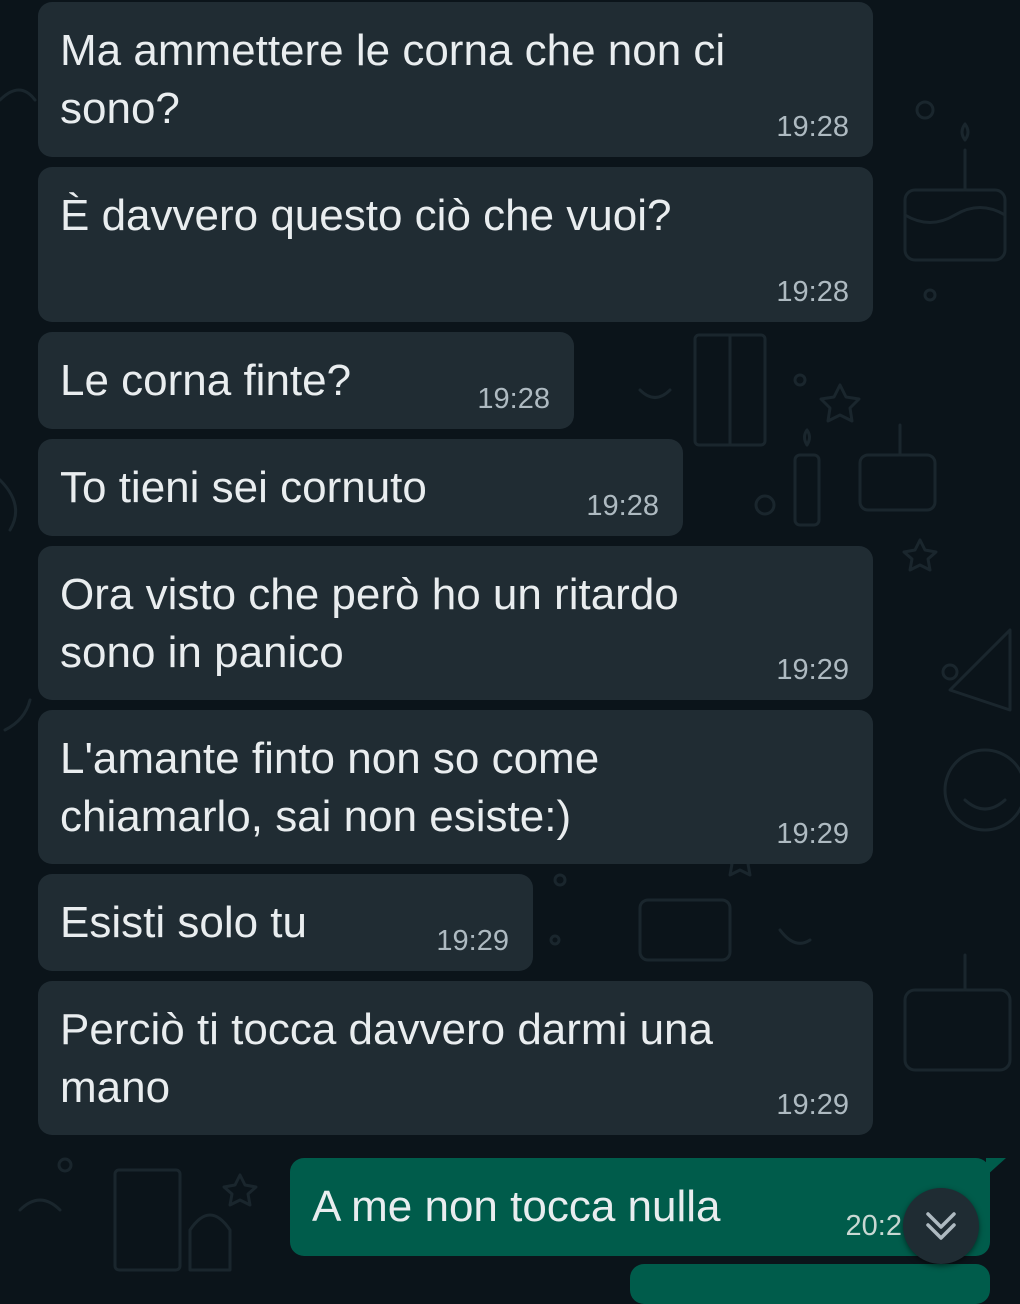 The height and width of the screenshot is (1304, 1020). I want to click on message-text: Perciò ti tocca davvero darmi una mano, so click(386, 1058).